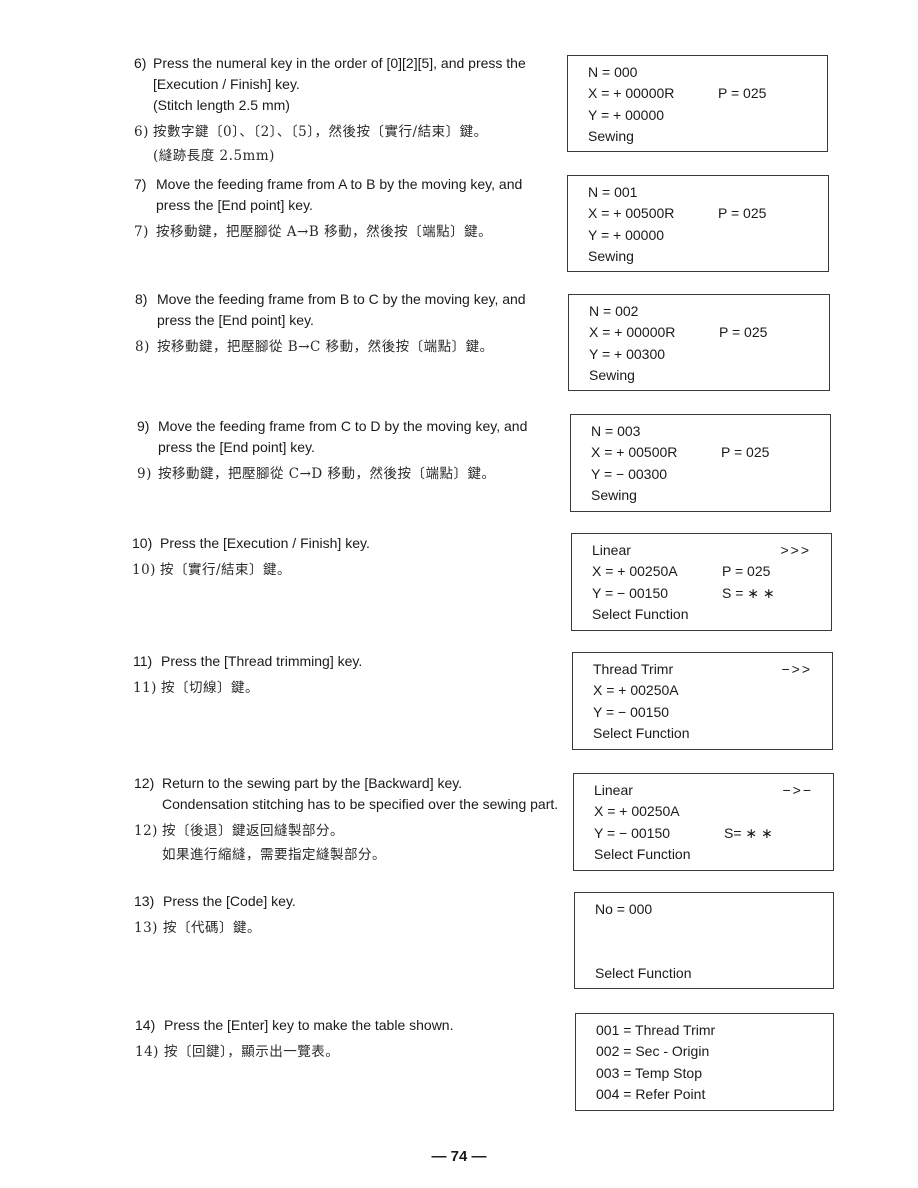  I want to click on chinese-step-number: 11), so click(145, 688).